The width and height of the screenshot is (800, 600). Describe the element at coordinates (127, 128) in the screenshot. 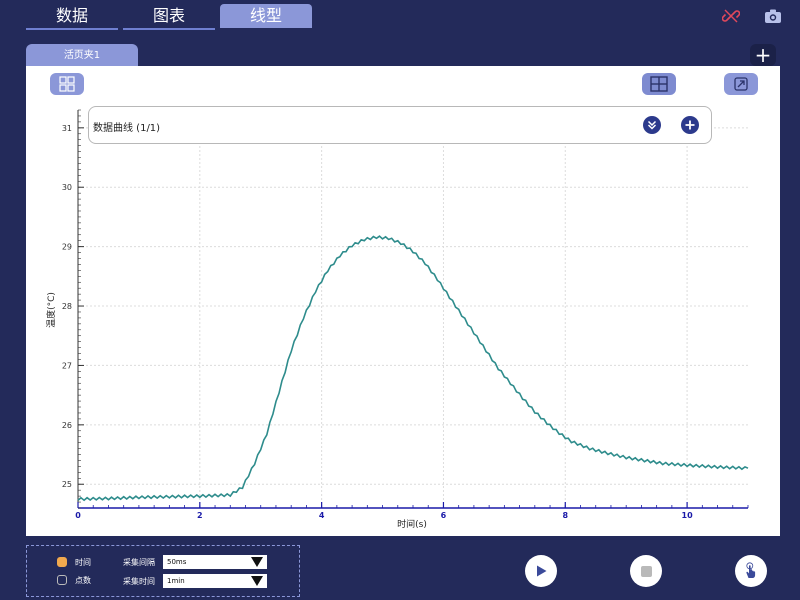

I see `legend-title: 数据曲线 (1/1)` at that location.